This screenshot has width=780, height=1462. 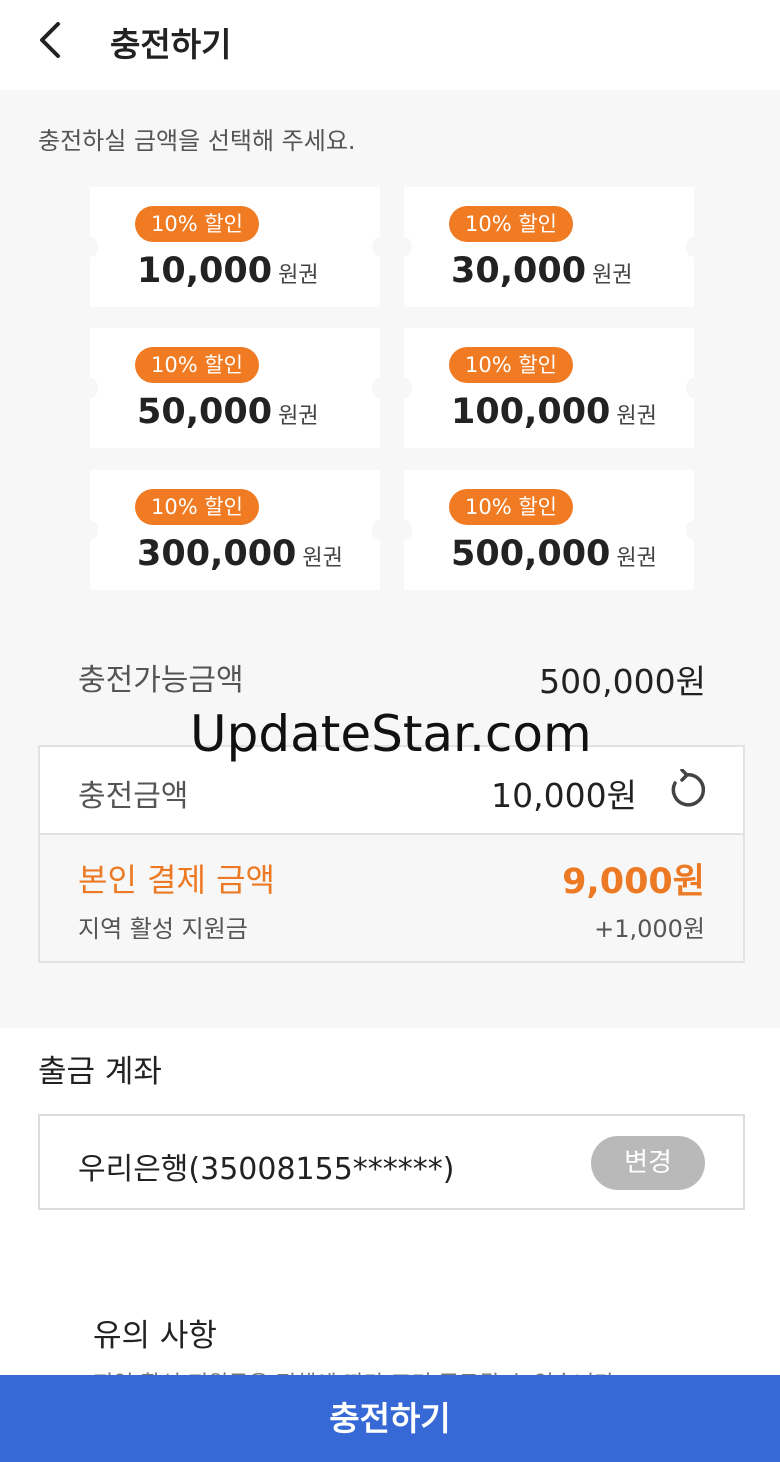 I want to click on back-button, so click(x=50, y=40).